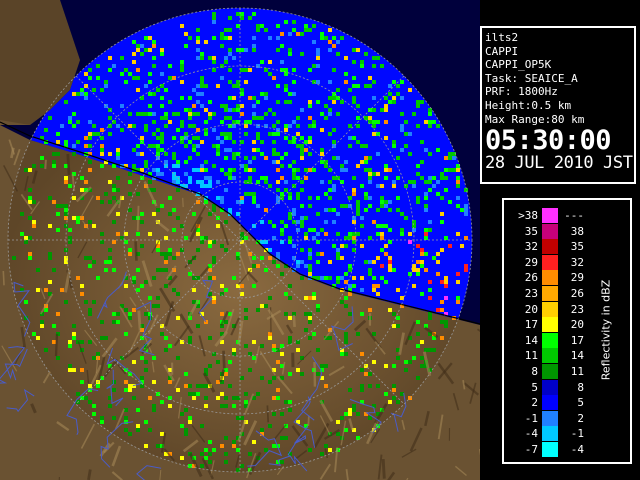  What do you see at coordinates (534, 387) in the screenshot?
I see `legend-low-value: 5` at bounding box center [534, 387].